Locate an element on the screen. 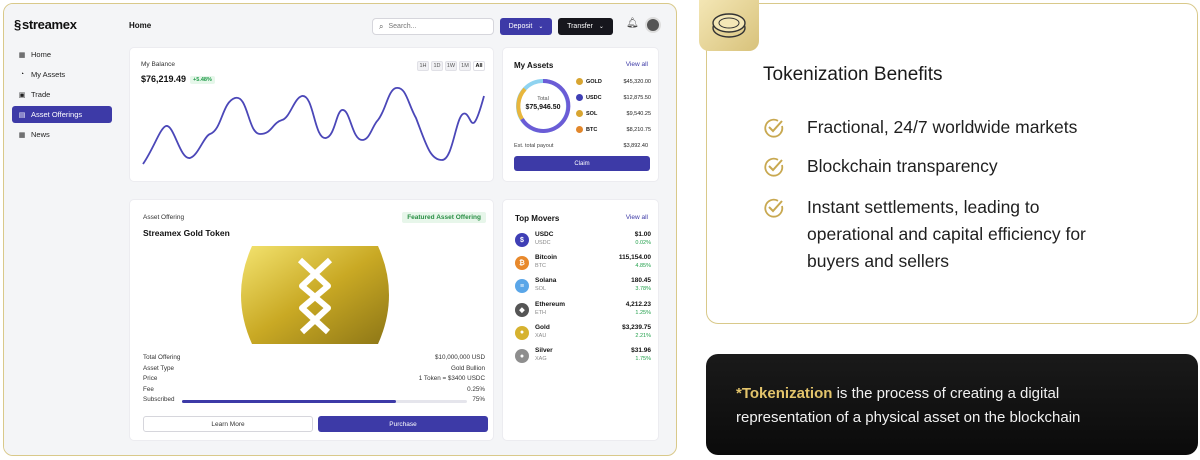 The width and height of the screenshot is (1200, 460). payout-label: Est. total payout is located at coordinates (534, 146).